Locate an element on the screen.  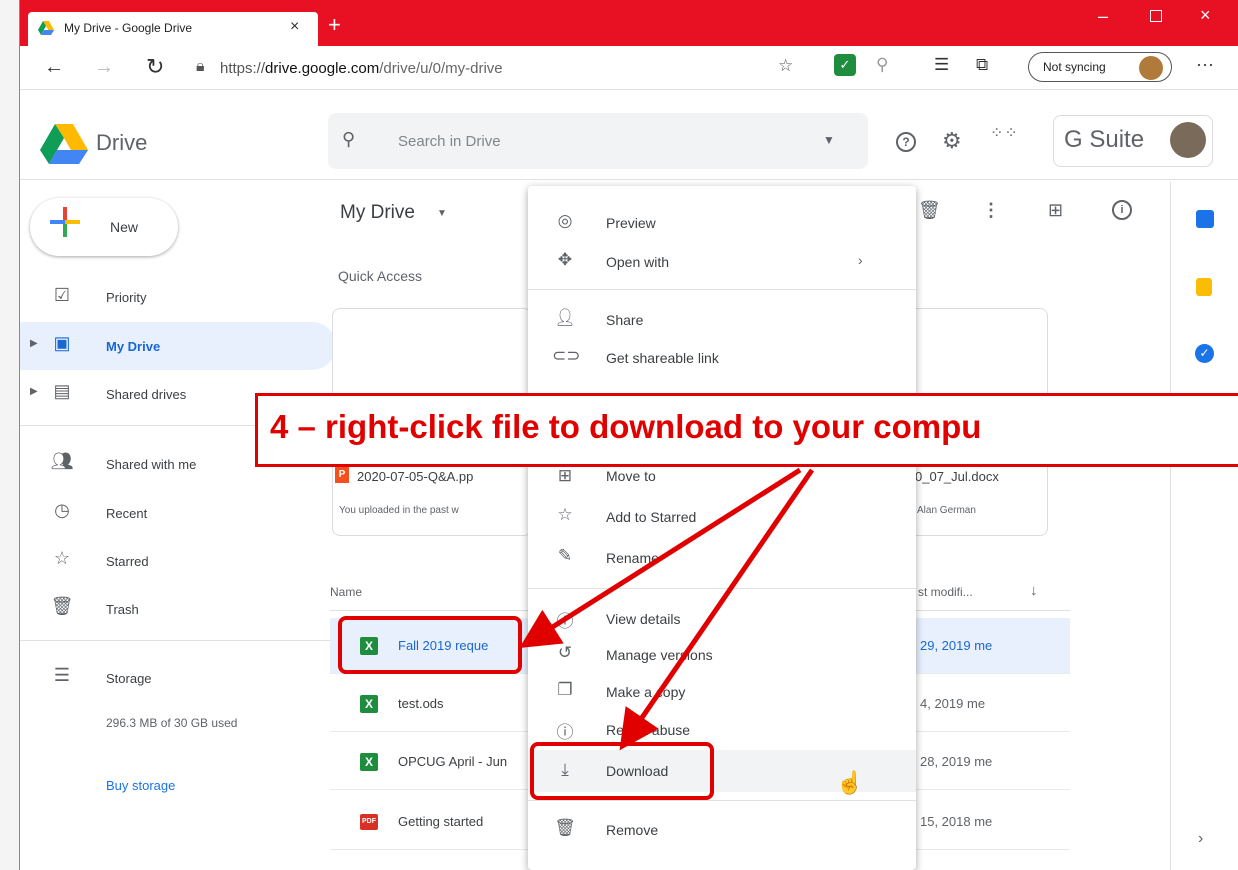
annotation-arrows is located at coordinates (667, 609).